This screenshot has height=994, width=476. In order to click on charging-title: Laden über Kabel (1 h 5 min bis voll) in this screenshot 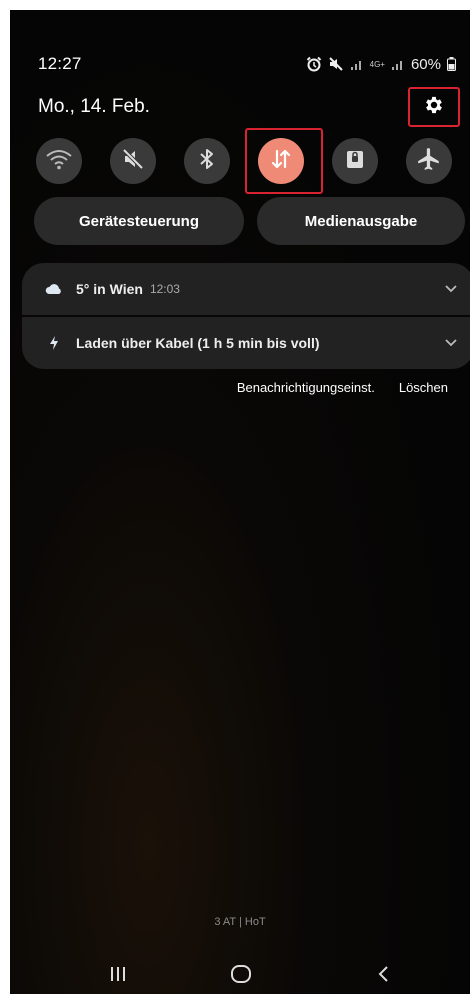, I will do `click(198, 343)`.